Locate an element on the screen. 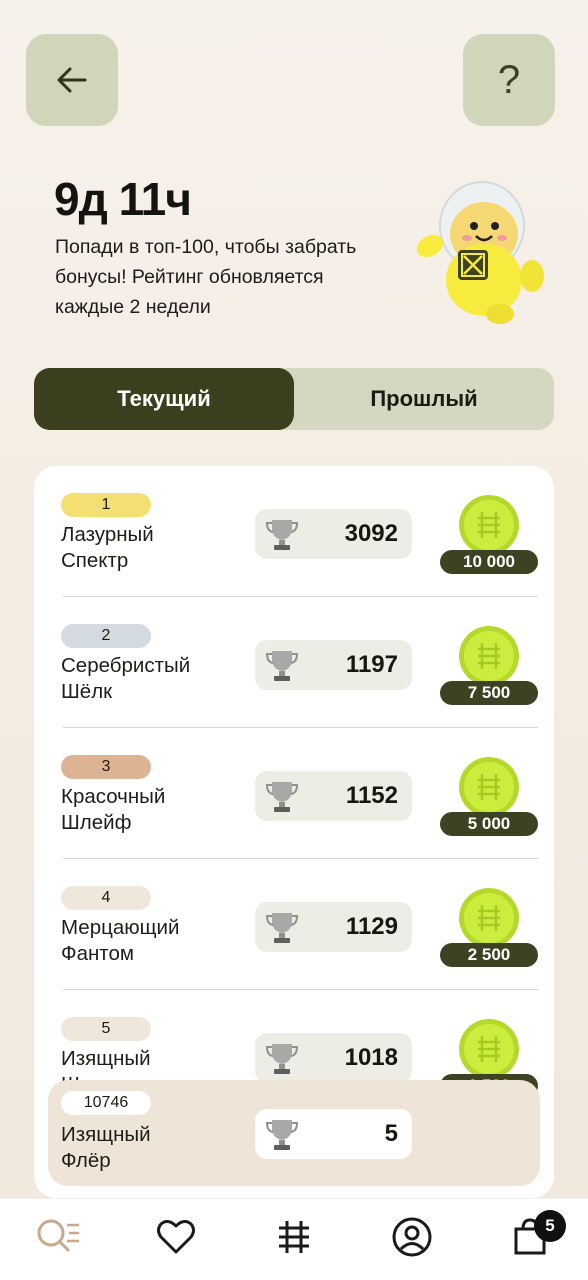 This screenshot has width=588, height=1280. reward-amount: 7 500 is located at coordinates (489, 693).